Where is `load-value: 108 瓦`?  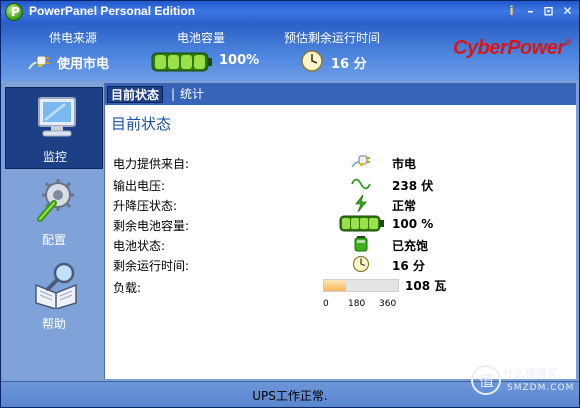 load-value: 108 瓦 is located at coordinates (426, 286).